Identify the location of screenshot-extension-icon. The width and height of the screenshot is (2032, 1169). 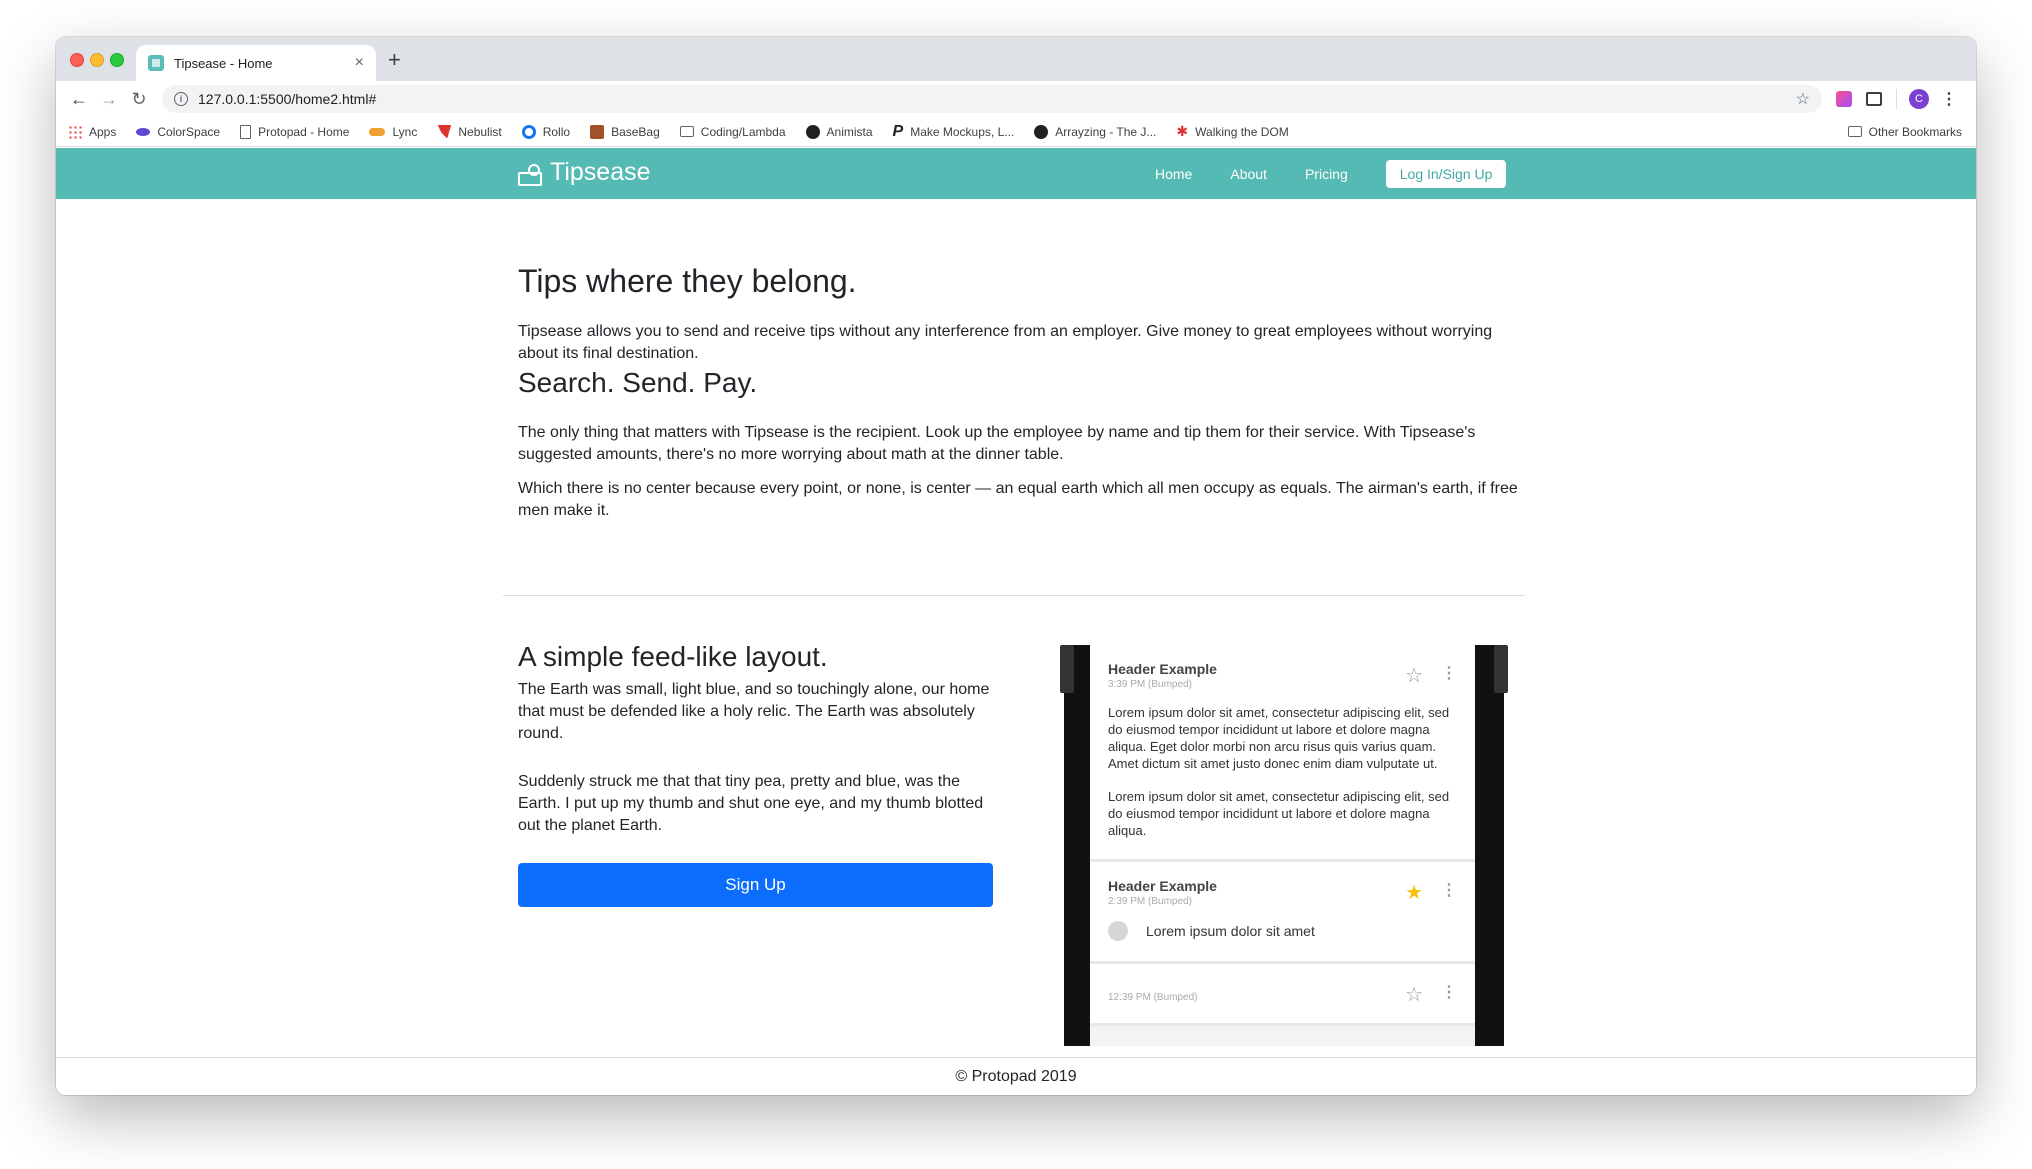
(1874, 99).